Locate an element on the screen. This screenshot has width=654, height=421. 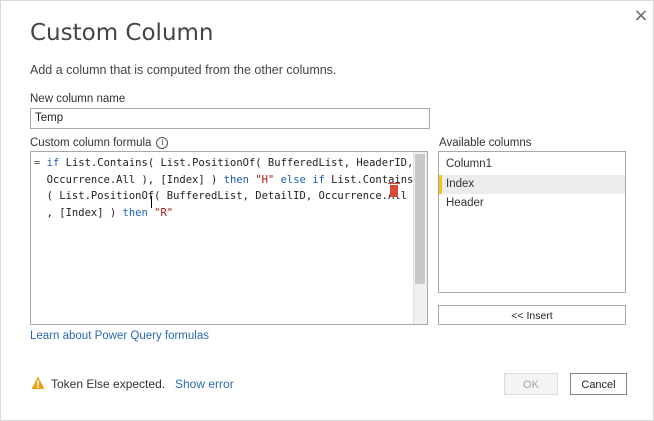
formula-line: , [Index] ) then "R" is located at coordinates (223, 213).